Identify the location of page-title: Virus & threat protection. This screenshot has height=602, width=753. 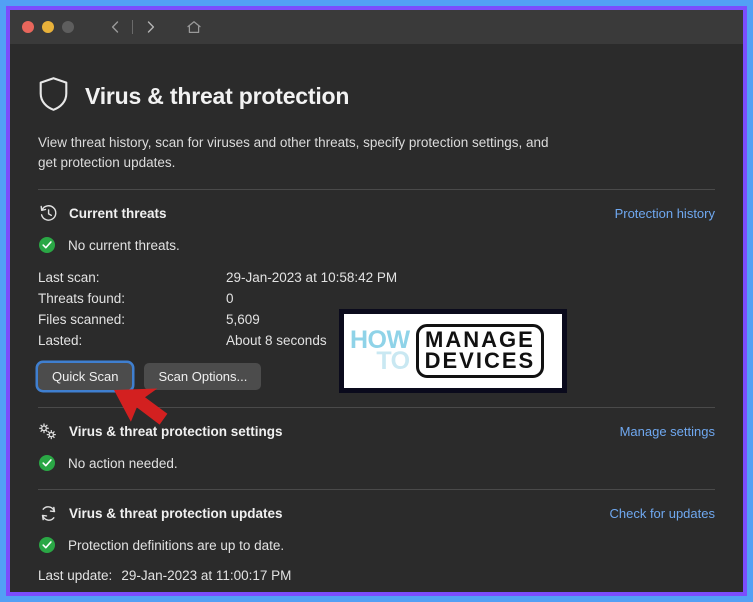
(217, 96).